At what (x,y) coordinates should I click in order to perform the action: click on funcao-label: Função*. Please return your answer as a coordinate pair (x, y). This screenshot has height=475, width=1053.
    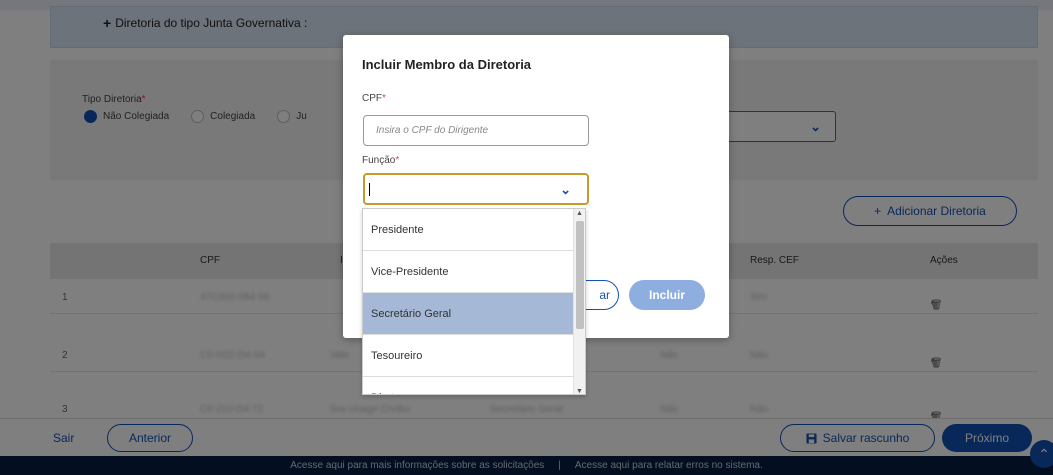
    Looking at the image, I should click on (381, 160).